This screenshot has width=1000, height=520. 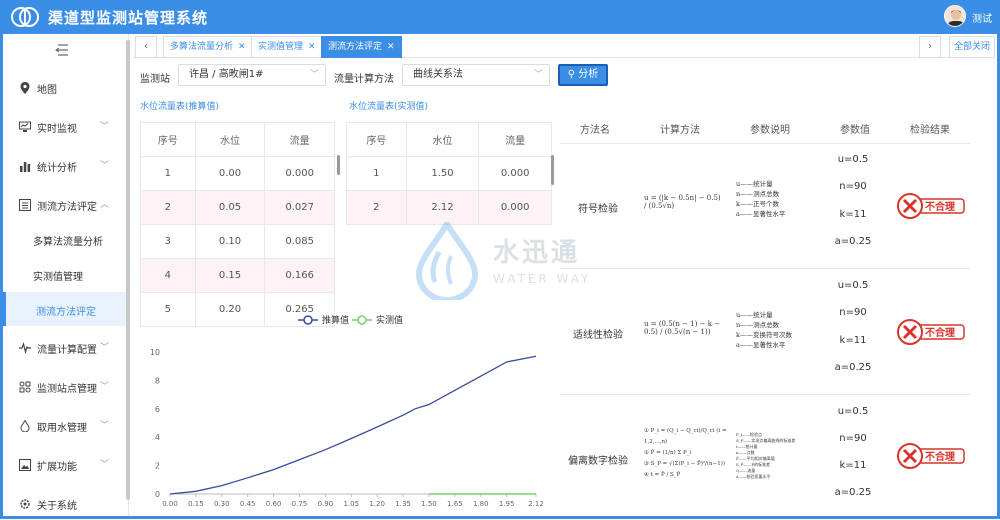 I want to click on sidebar-item-about: 关于系统, so click(x=66, y=503).